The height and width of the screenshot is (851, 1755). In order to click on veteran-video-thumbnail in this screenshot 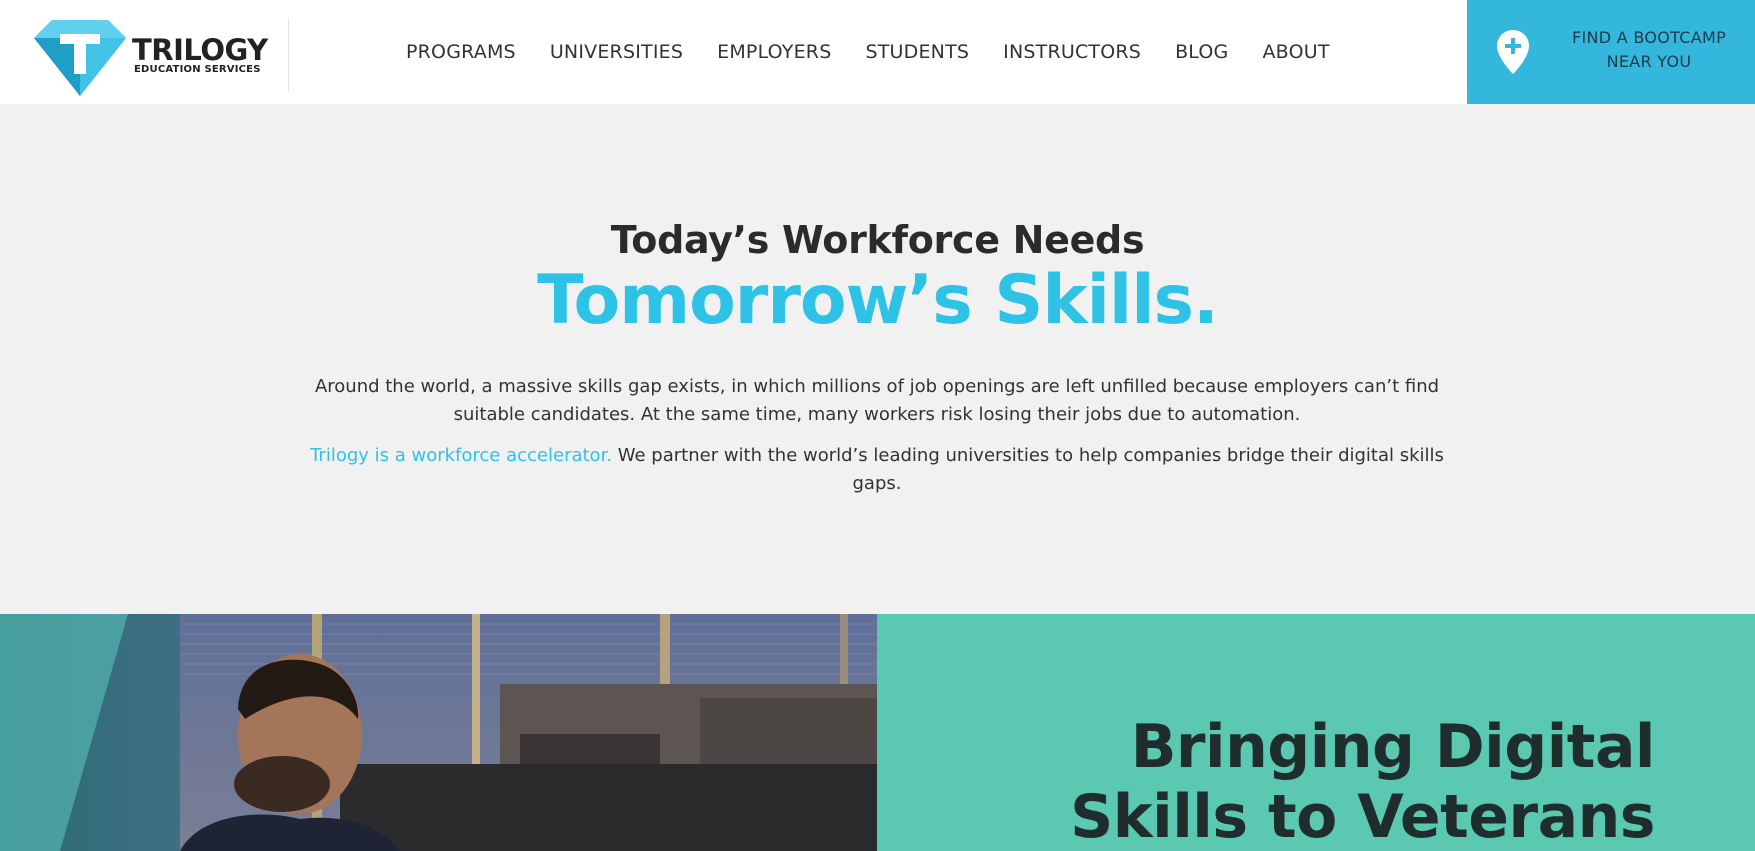, I will do `click(438, 732)`.